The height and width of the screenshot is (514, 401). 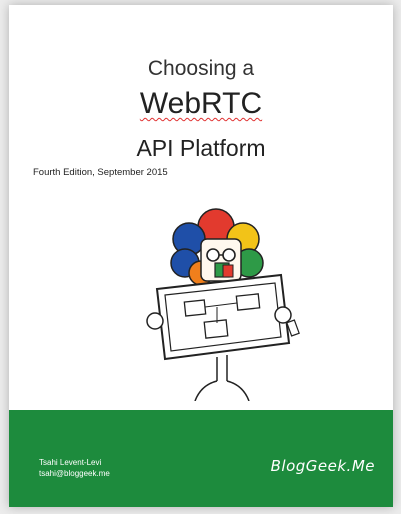 I want to click on author-block: Tsahi Levent-Levi tsahi@bloggeek.me, so click(x=74, y=468).